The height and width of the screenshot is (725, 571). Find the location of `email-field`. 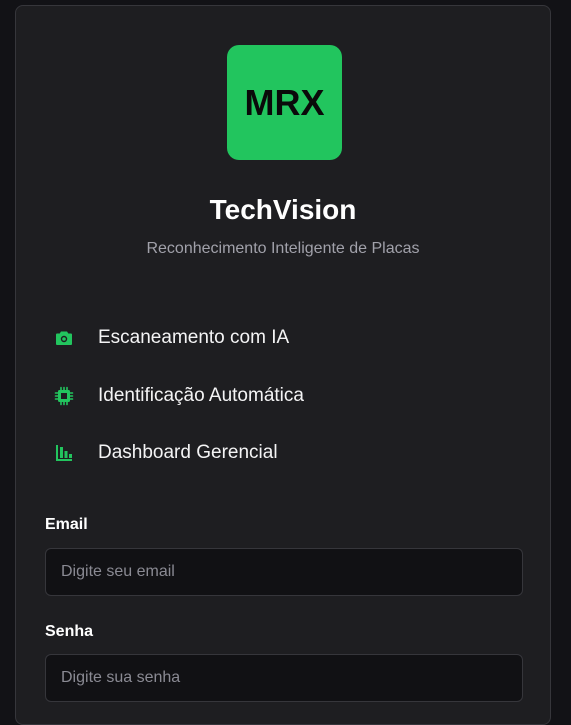

email-field is located at coordinates (284, 572).